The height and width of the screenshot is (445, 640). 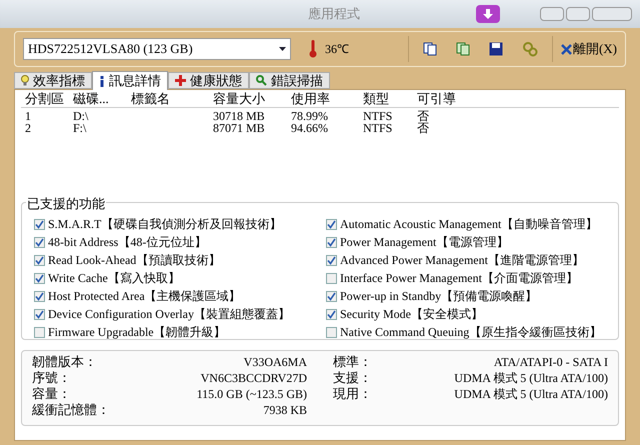 What do you see at coordinates (239, 116) in the screenshot?
I see `table-cell-text: 30718 MB` at bounding box center [239, 116].